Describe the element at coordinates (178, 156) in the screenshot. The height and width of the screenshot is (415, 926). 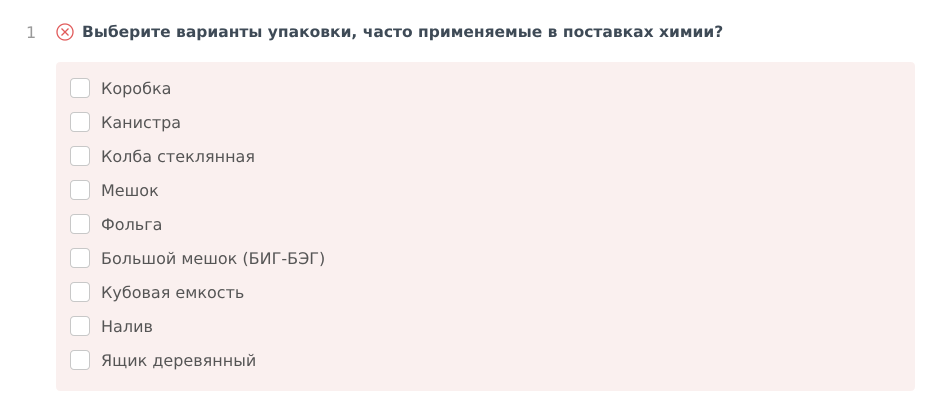
I see `option-label: Колба стеклянная` at that location.